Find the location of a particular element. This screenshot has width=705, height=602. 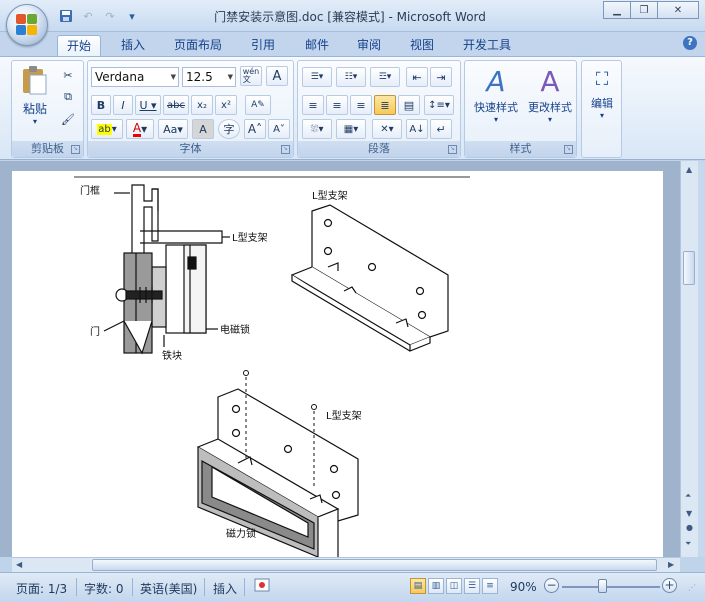

font-size-combo: 12.5 ▼ is located at coordinates (209, 77).